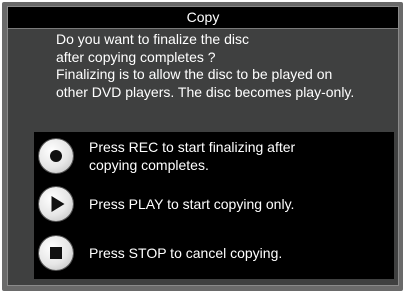 The height and width of the screenshot is (293, 407). Describe the element at coordinates (203, 18) in the screenshot. I see `dialog-title: Copy` at that location.